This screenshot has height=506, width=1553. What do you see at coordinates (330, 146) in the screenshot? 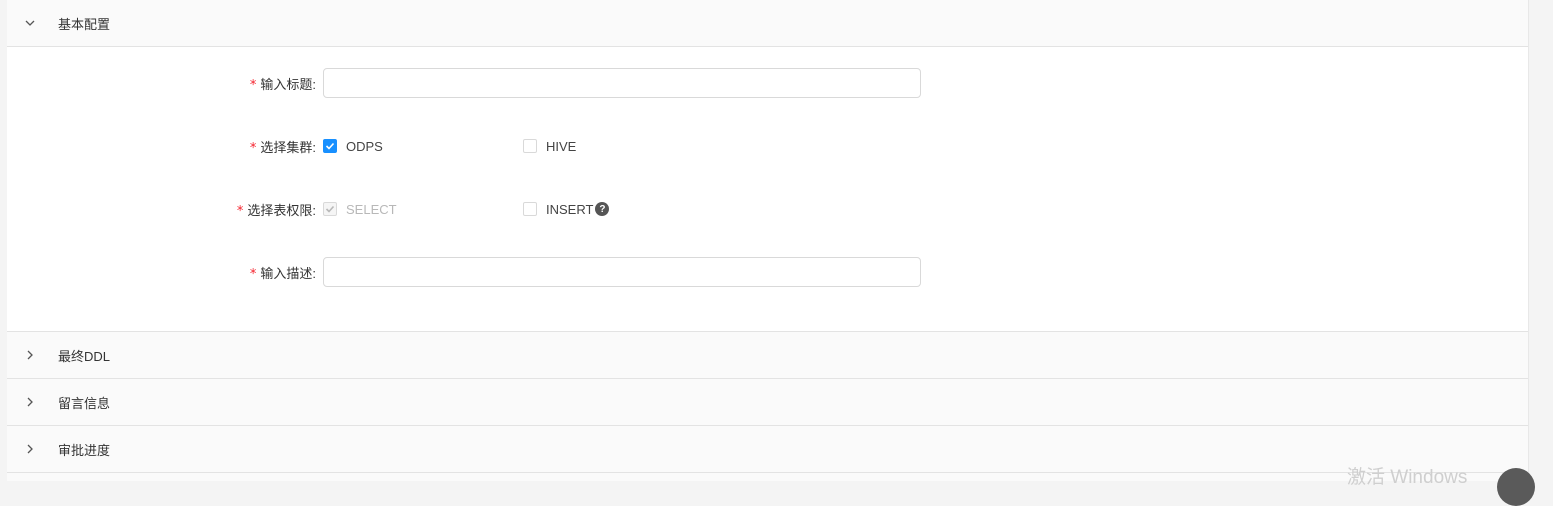
I see `checkbox-checked-icon` at bounding box center [330, 146].